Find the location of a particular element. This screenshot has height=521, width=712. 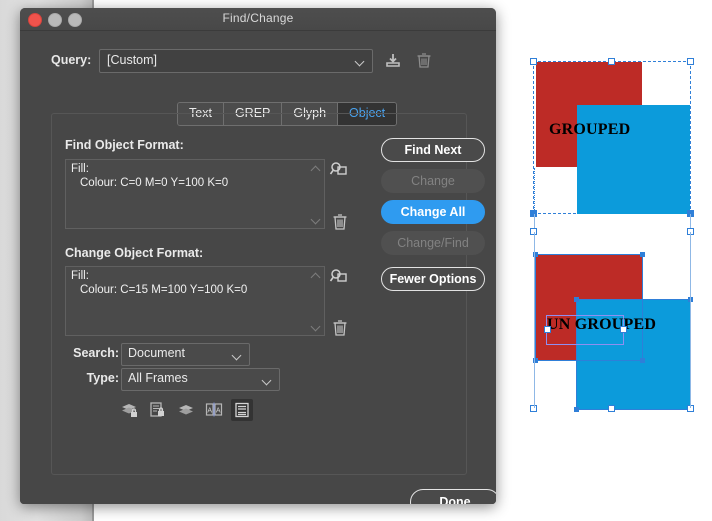

red-handle-tr is located at coordinates (642, 254).